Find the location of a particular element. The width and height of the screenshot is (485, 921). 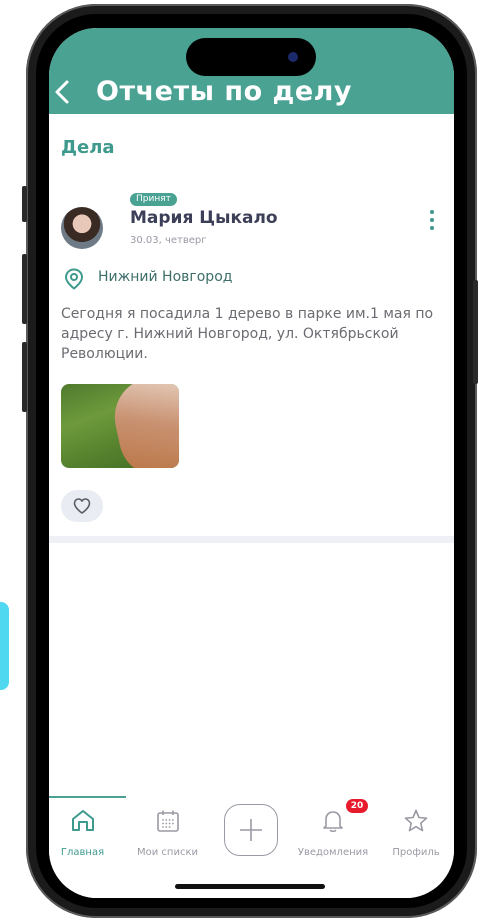

calendar-icon is located at coordinates (167, 821).